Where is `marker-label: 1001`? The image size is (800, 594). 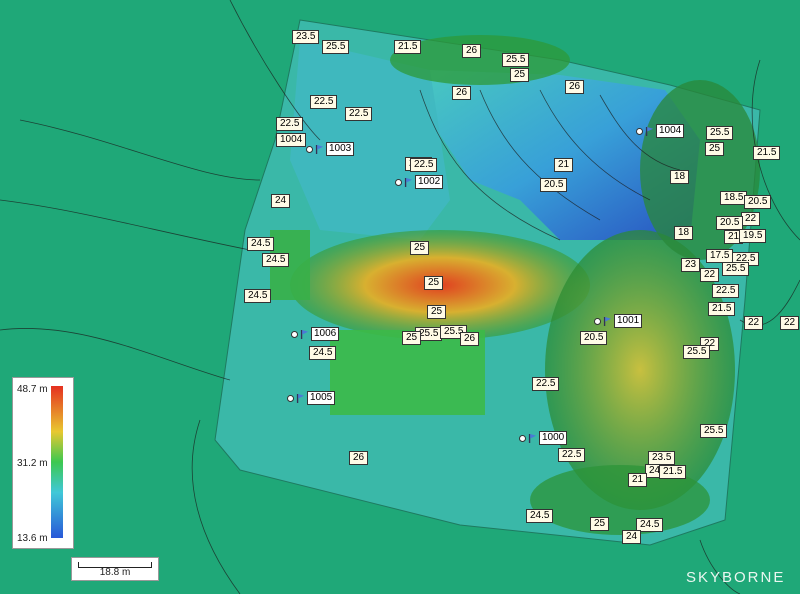 marker-label: 1001 is located at coordinates (628, 321).